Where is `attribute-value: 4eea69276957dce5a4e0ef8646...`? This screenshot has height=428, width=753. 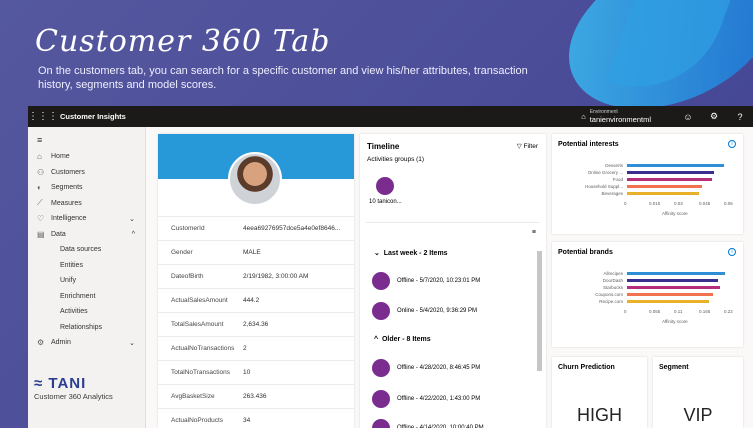
attribute-value: 4eea69276957dce5a4e0ef8646... is located at coordinates (292, 228).